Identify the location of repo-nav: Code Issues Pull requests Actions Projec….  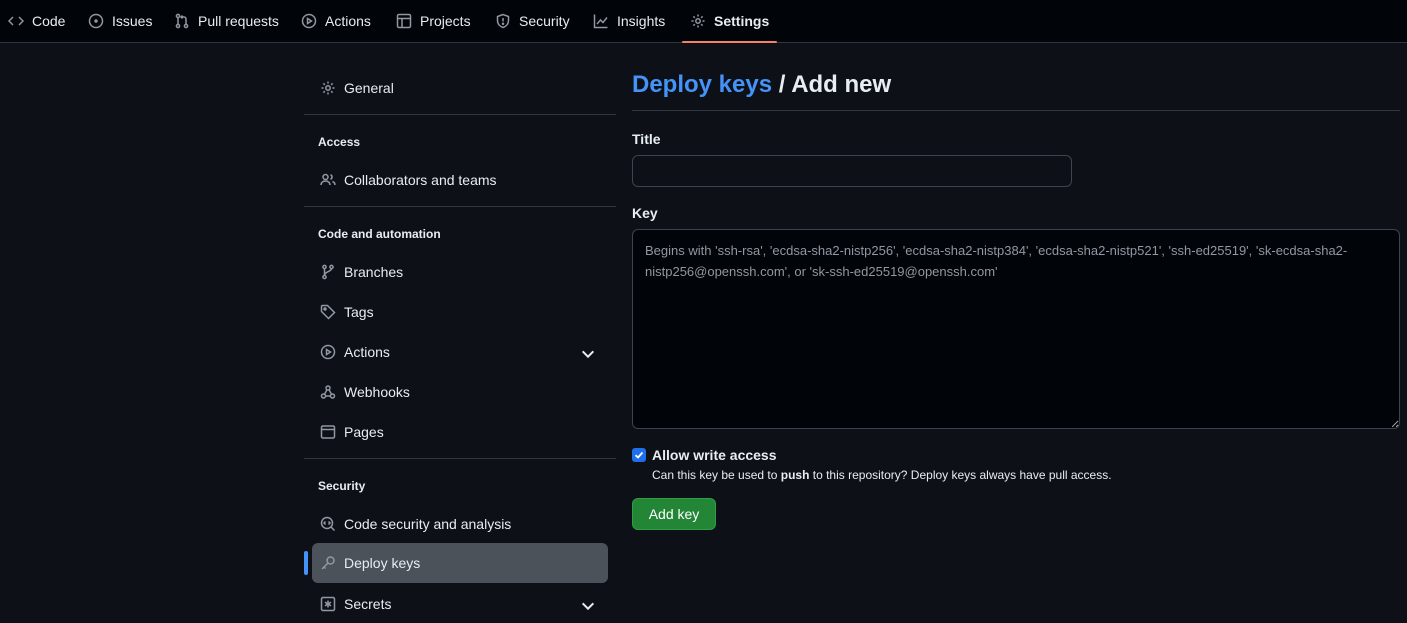
(703, 21).